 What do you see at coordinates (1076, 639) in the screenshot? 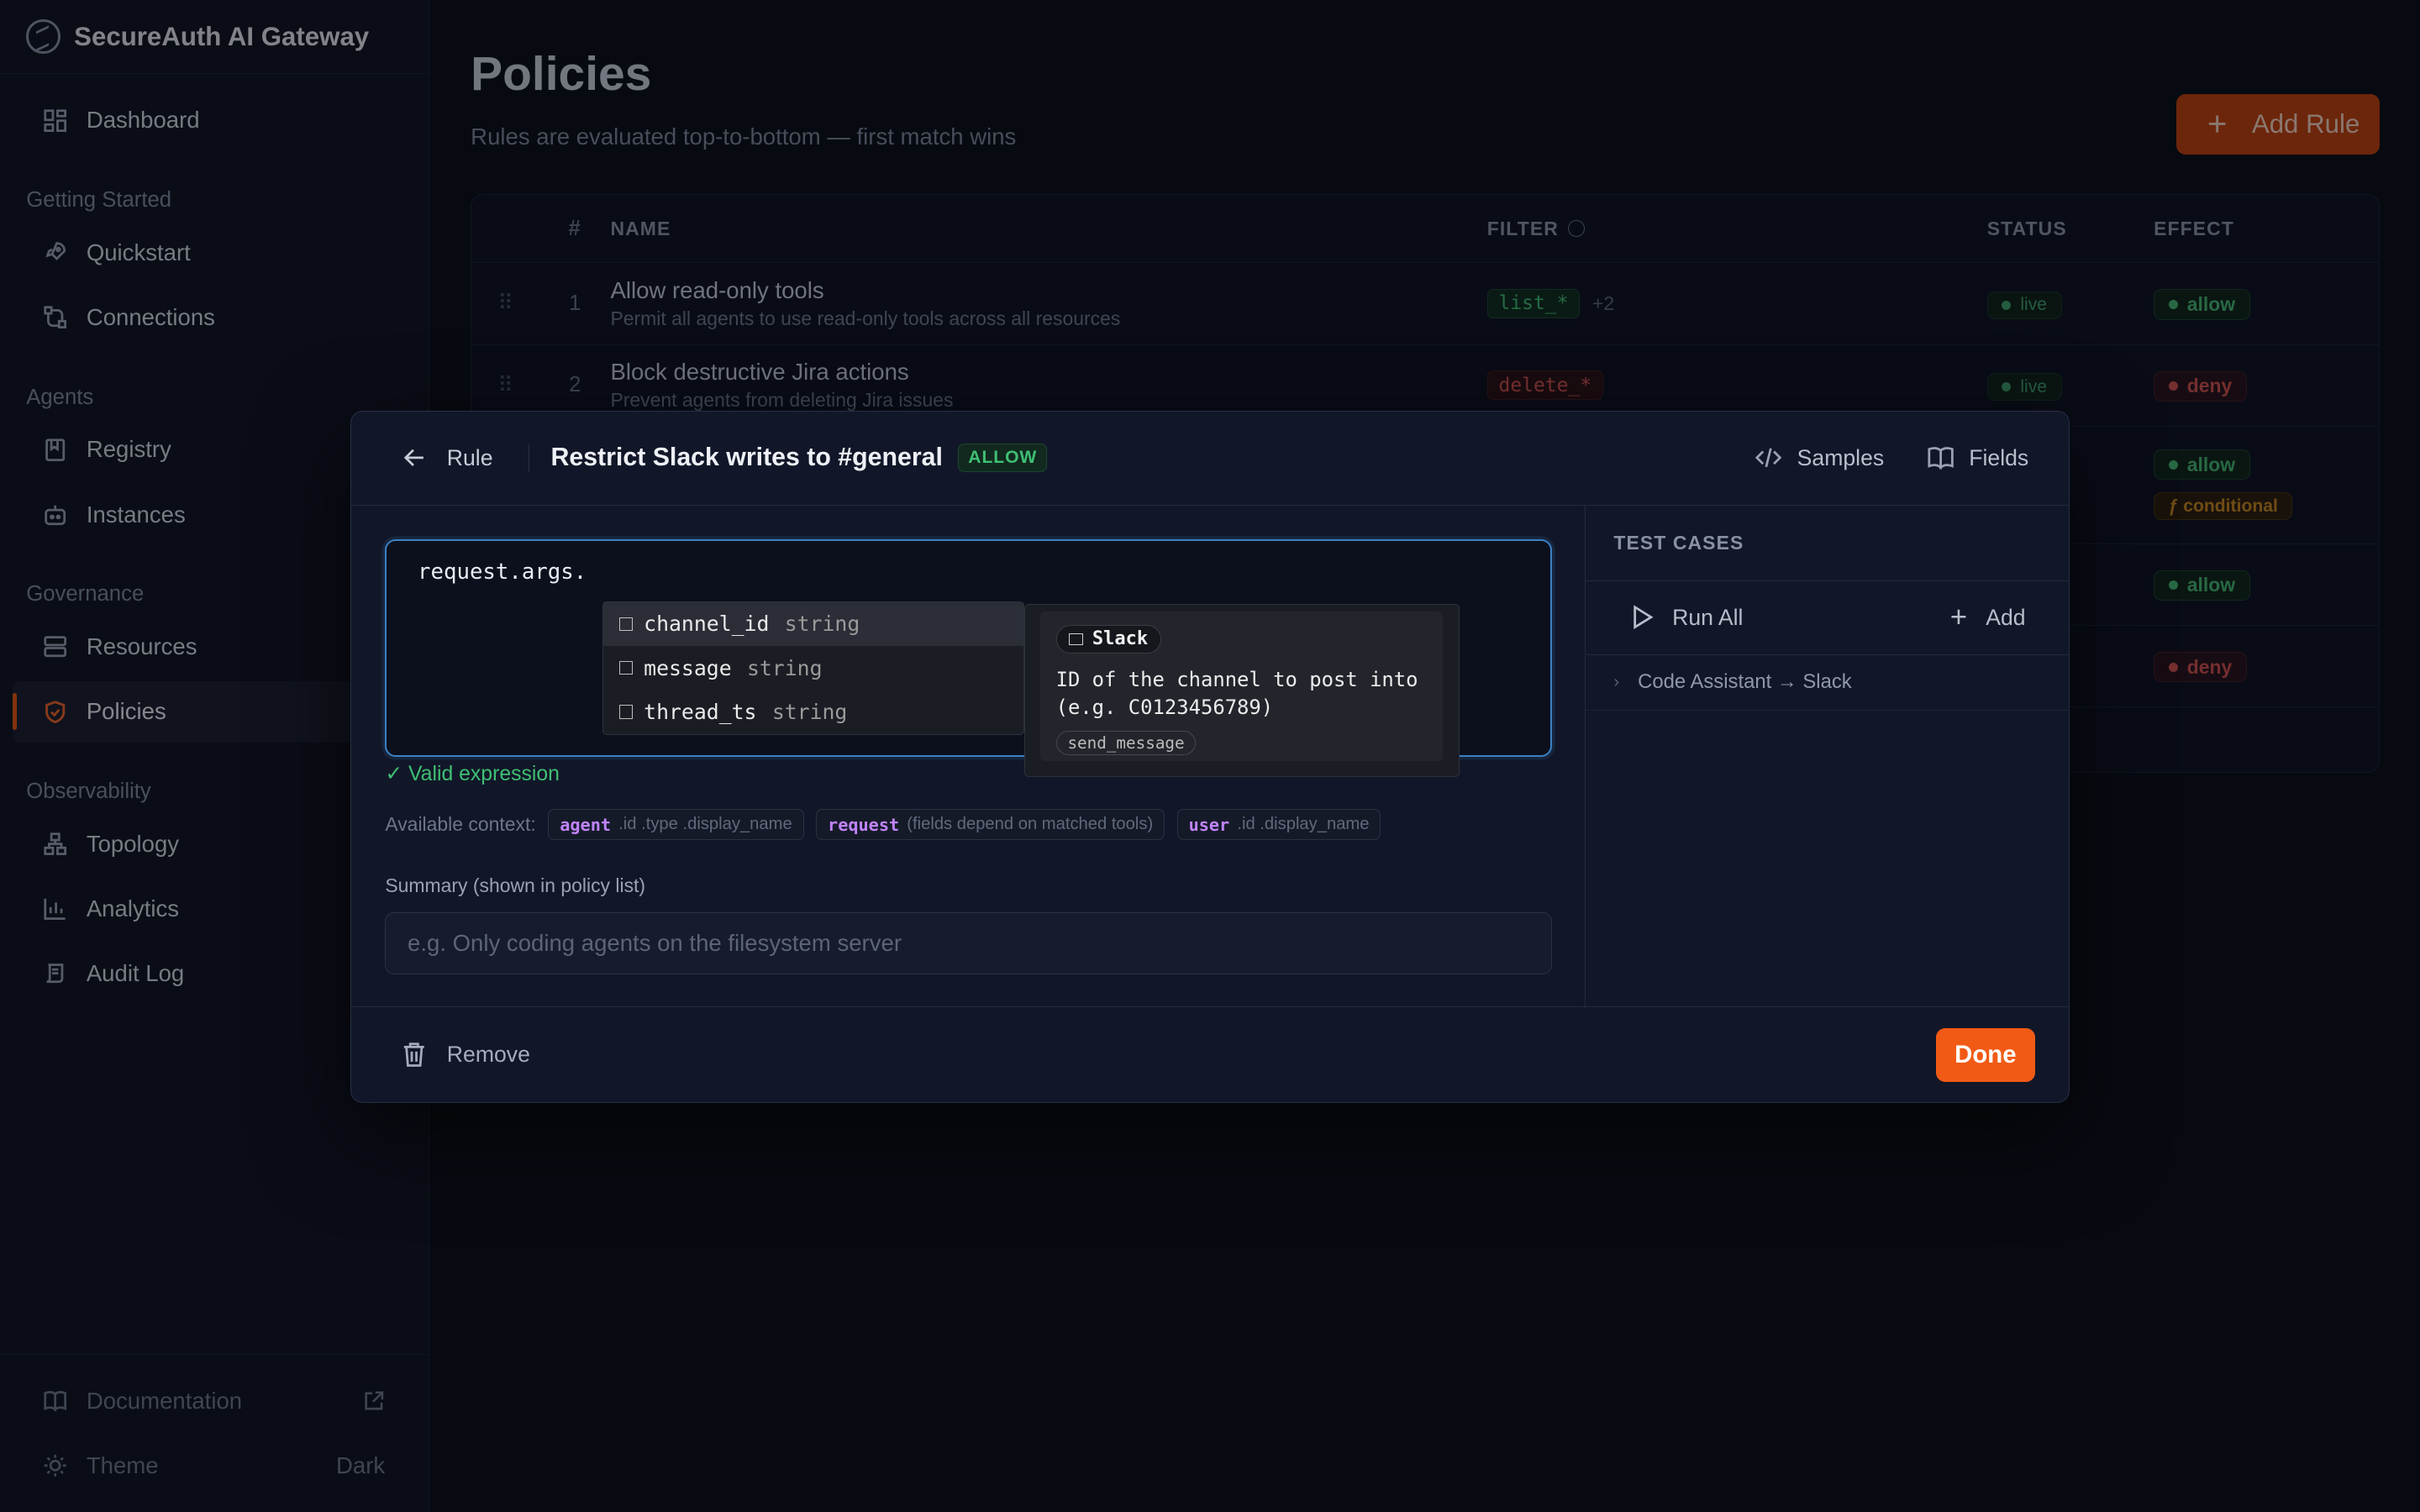
I see `server-icon` at bounding box center [1076, 639].